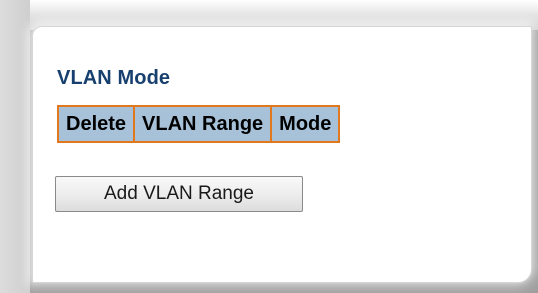 The image size is (538, 293). What do you see at coordinates (96, 124) in the screenshot?
I see `delete-column-header: Delete` at bounding box center [96, 124].